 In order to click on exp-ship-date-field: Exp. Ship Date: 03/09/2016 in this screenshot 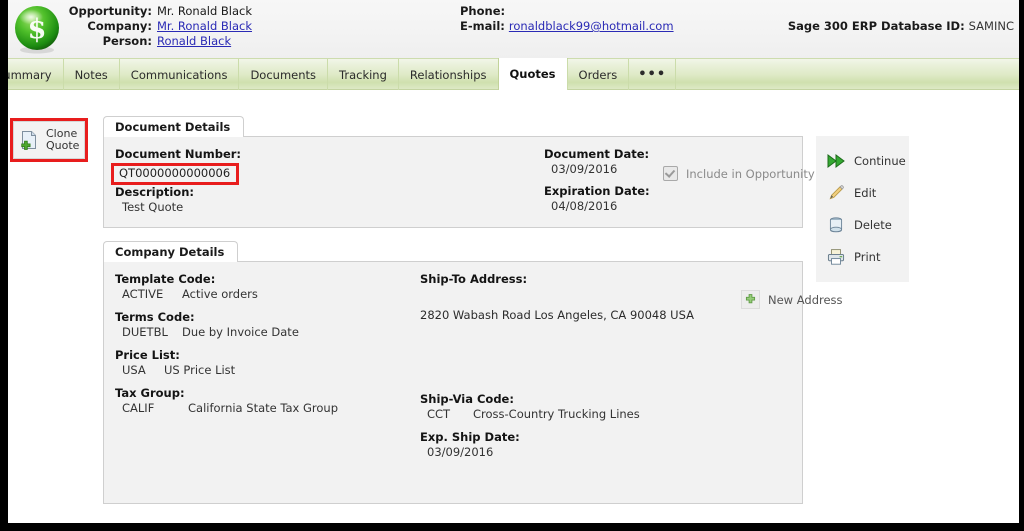, I will do `click(470, 445)`.